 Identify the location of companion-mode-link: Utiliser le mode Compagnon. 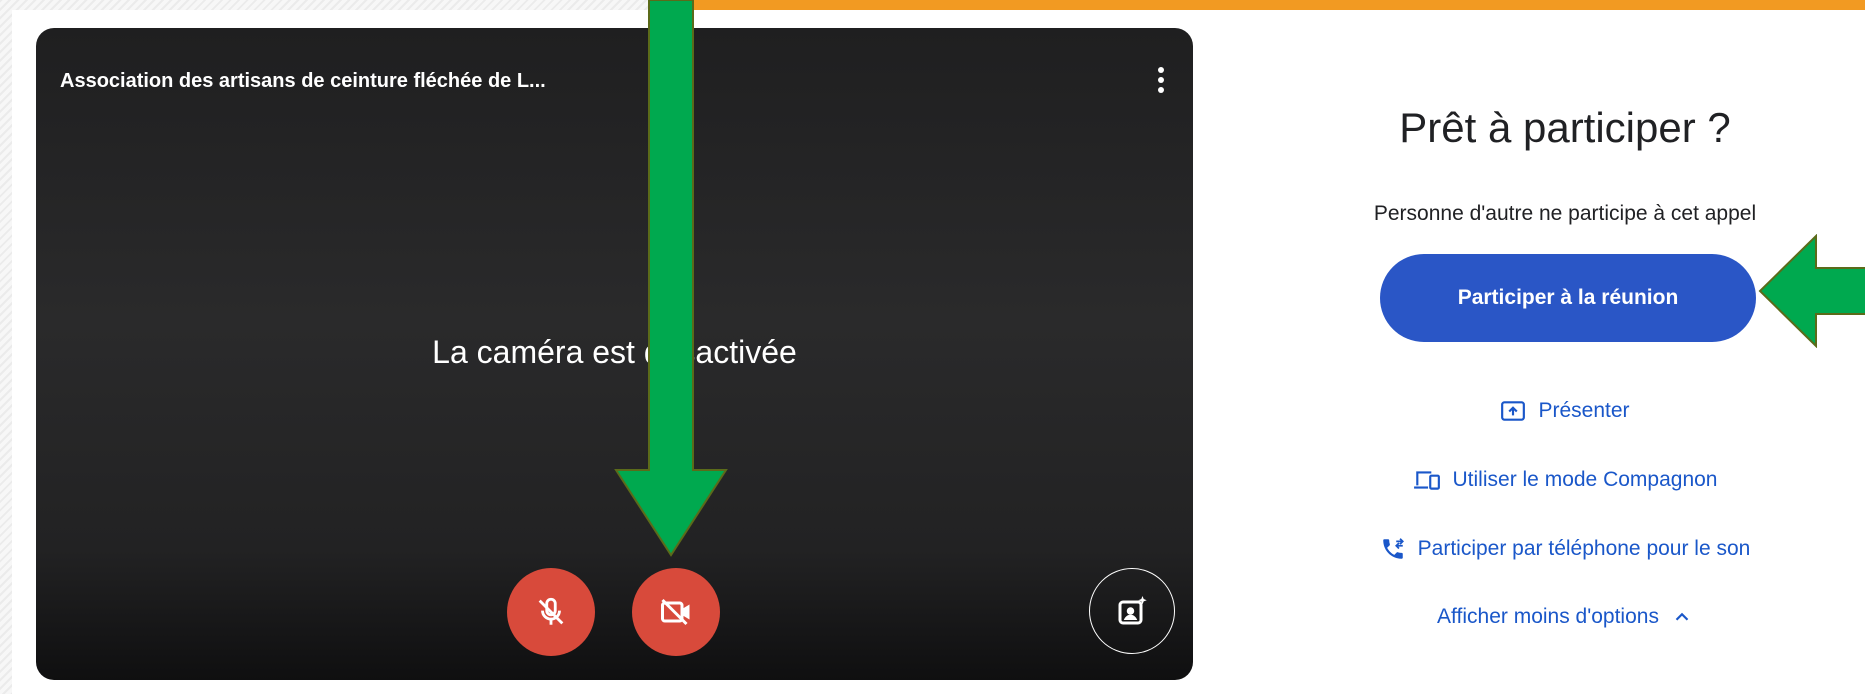
(1565, 480).